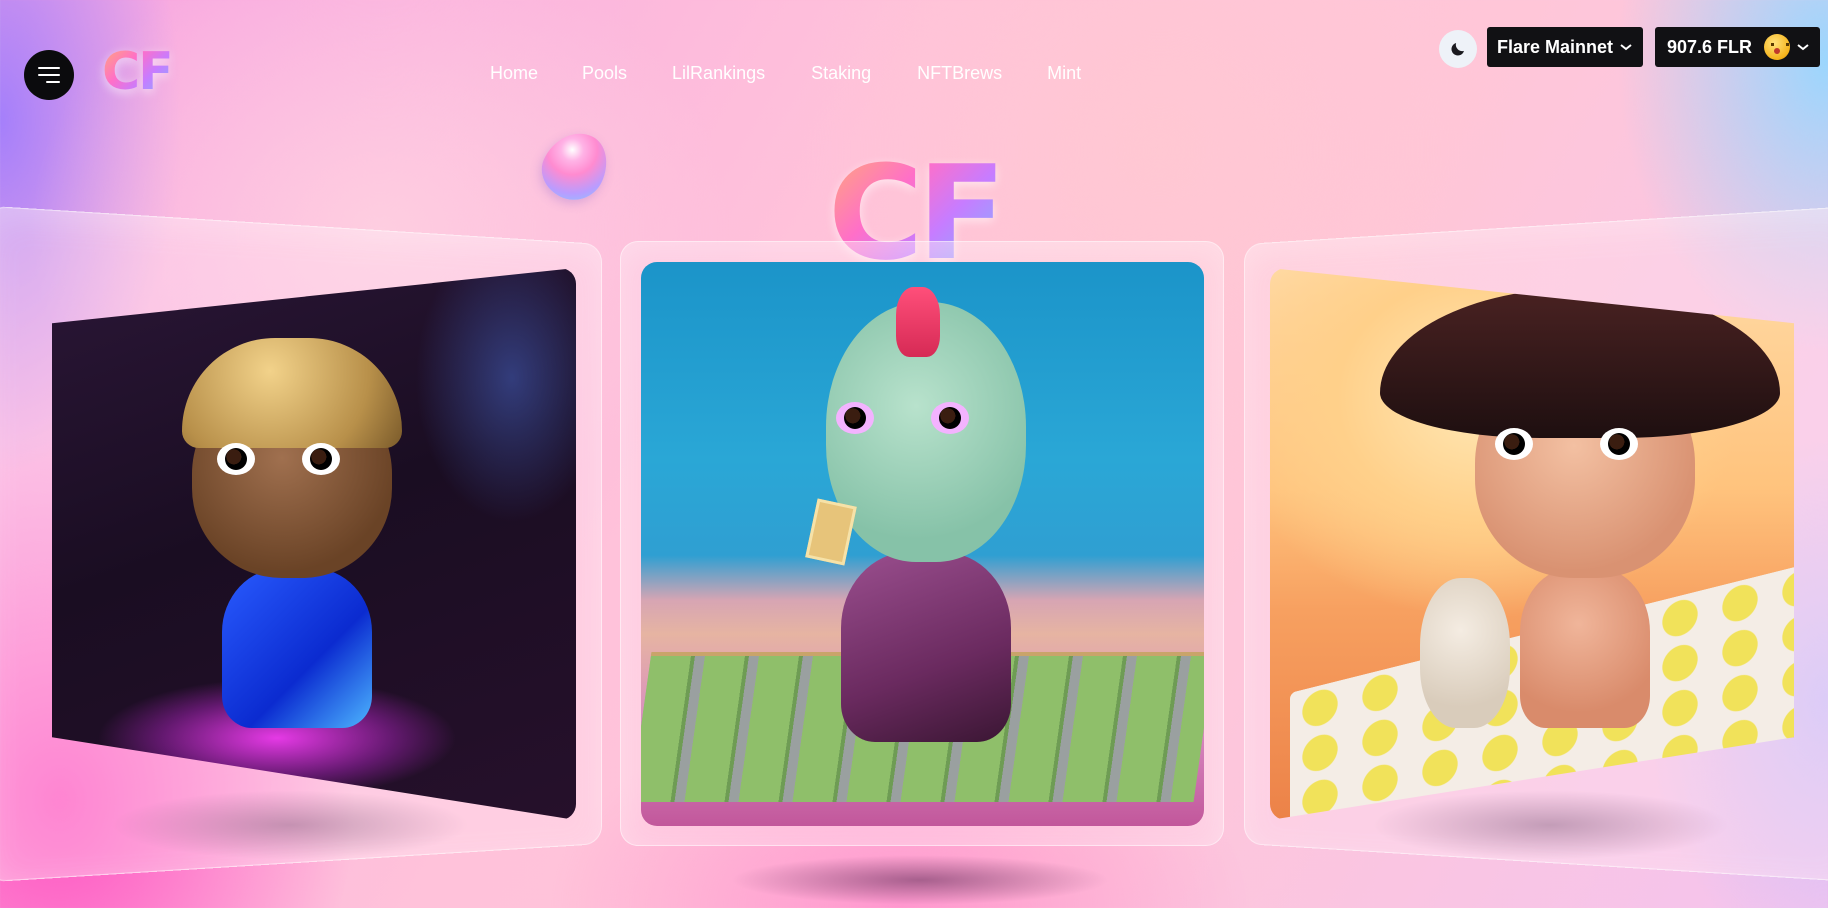 This screenshot has width=1828, height=908. What do you see at coordinates (575, 166) in the screenshot?
I see `floating-blob-decoration` at bounding box center [575, 166].